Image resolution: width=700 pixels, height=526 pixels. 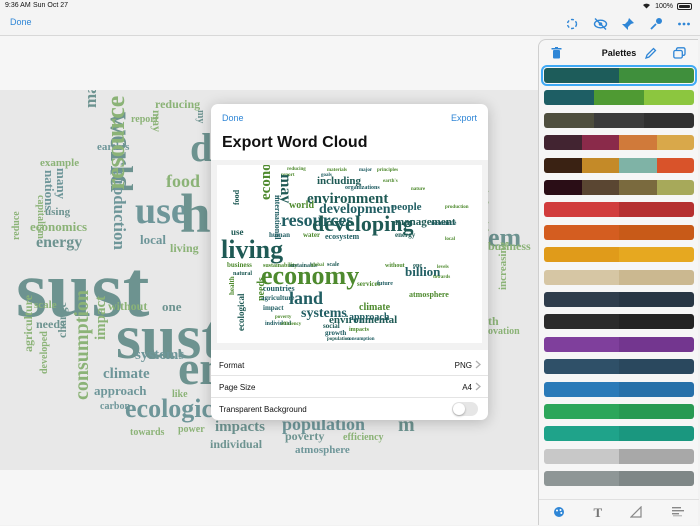 What do you see at coordinates (237, 387) in the screenshot?
I see `page-size-label: Page Size` at bounding box center [237, 387].